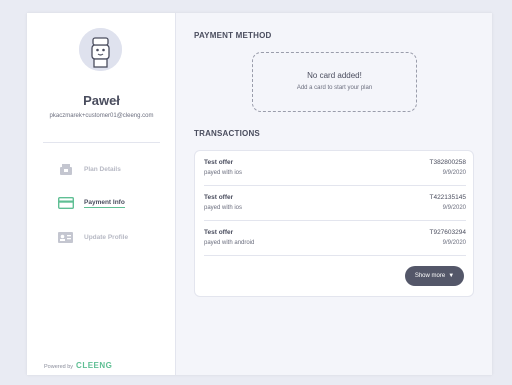 The image size is (512, 385). I want to click on no-card-subtitle: Add a card to start your plan, so click(334, 88).